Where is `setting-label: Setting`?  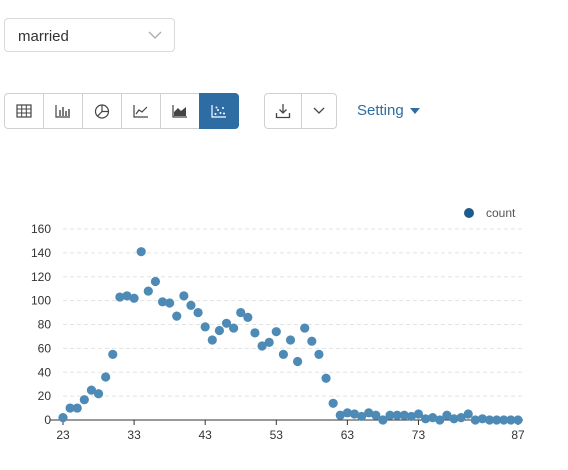
setting-label: Setting is located at coordinates (380, 110).